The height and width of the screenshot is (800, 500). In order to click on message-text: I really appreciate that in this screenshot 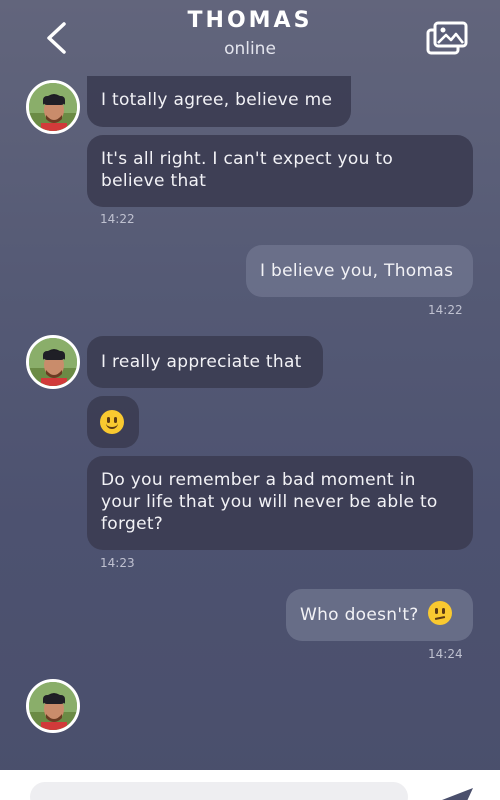, I will do `click(201, 362)`.